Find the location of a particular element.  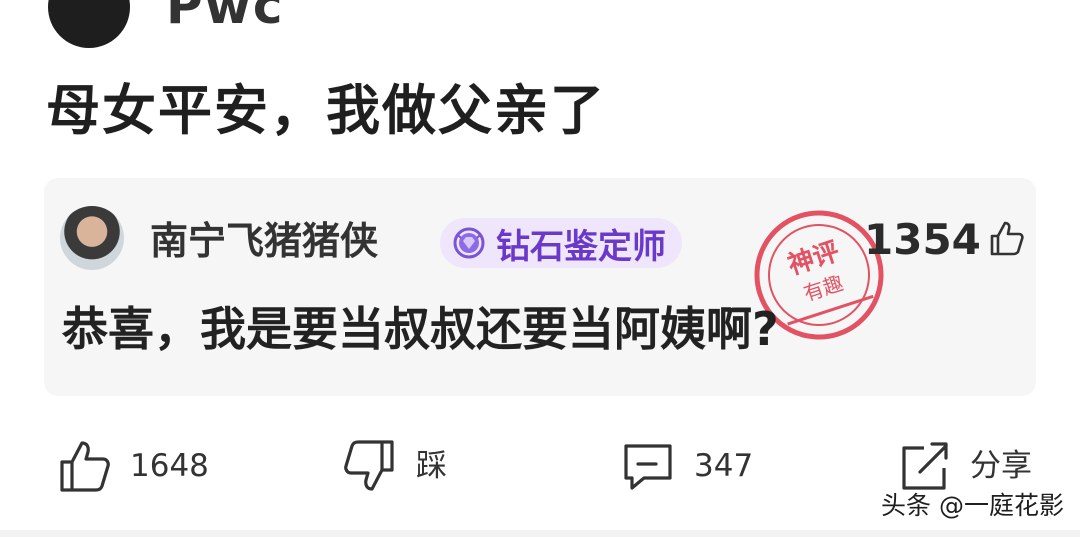

comment-like-count: 1354 is located at coordinates (922, 239).